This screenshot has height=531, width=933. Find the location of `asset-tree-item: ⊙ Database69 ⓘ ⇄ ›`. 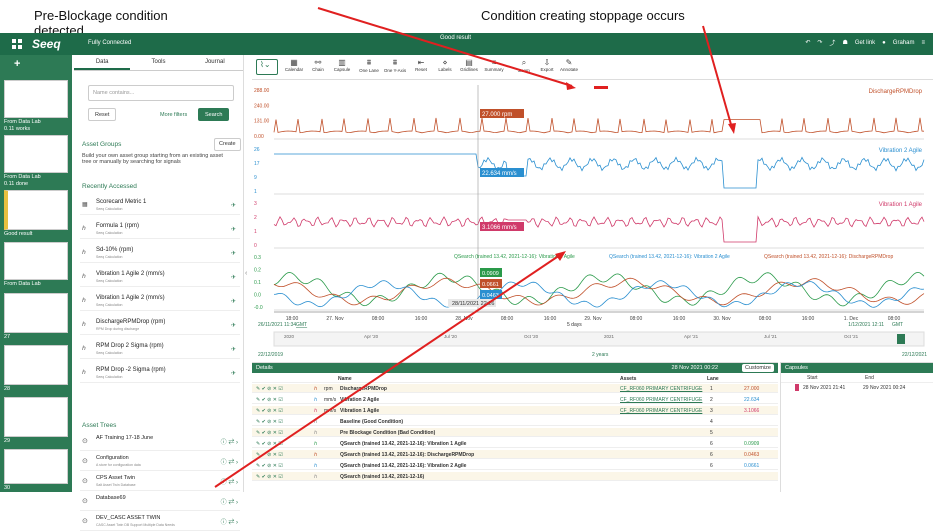

asset-tree-item: ⊙ Database69 ⓘ ⇄ › is located at coordinates (160, 502).